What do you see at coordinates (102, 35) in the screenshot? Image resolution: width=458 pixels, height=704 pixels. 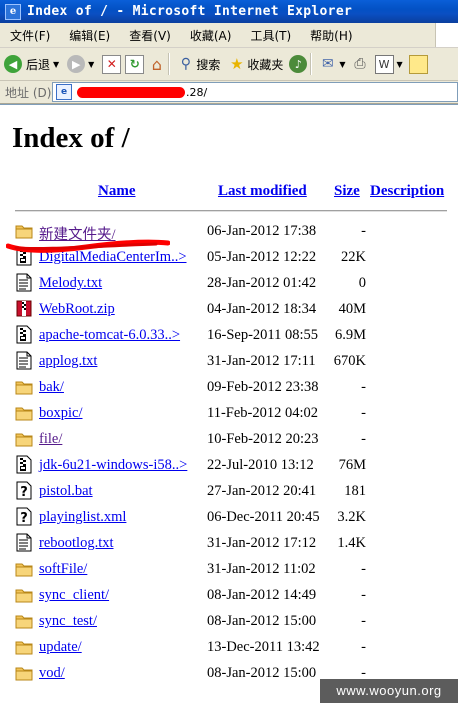 I see `menu-item-accelerator: (E)` at bounding box center [102, 35].